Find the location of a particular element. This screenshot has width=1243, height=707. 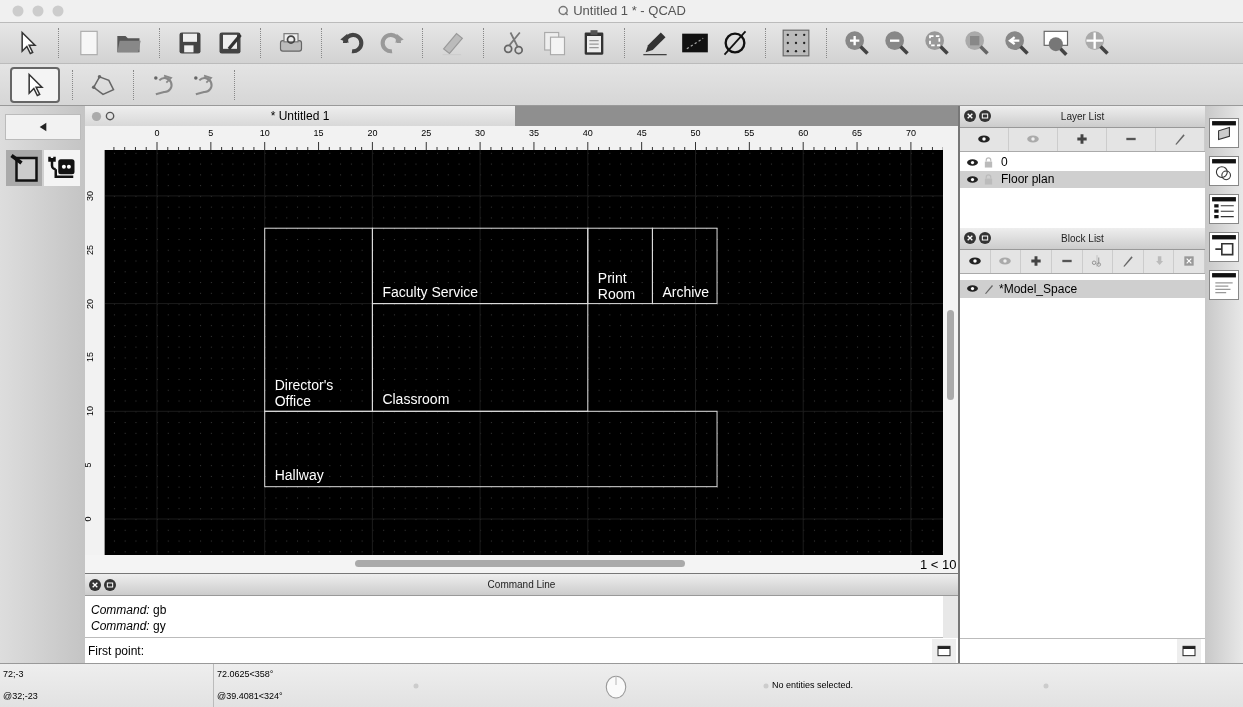

ruler-label: 70 is located at coordinates (910, 133).